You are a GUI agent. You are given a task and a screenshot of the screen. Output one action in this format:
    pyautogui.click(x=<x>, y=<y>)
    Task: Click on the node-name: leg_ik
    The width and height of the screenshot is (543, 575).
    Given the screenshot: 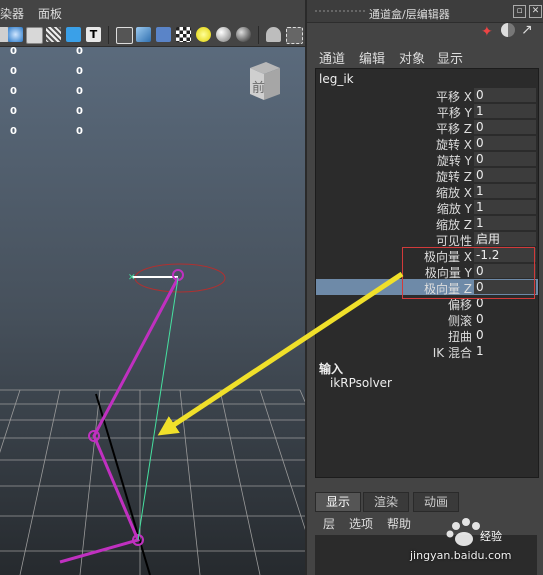 What is the action you would take?
    pyautogui.click(x=336, y=79)
    